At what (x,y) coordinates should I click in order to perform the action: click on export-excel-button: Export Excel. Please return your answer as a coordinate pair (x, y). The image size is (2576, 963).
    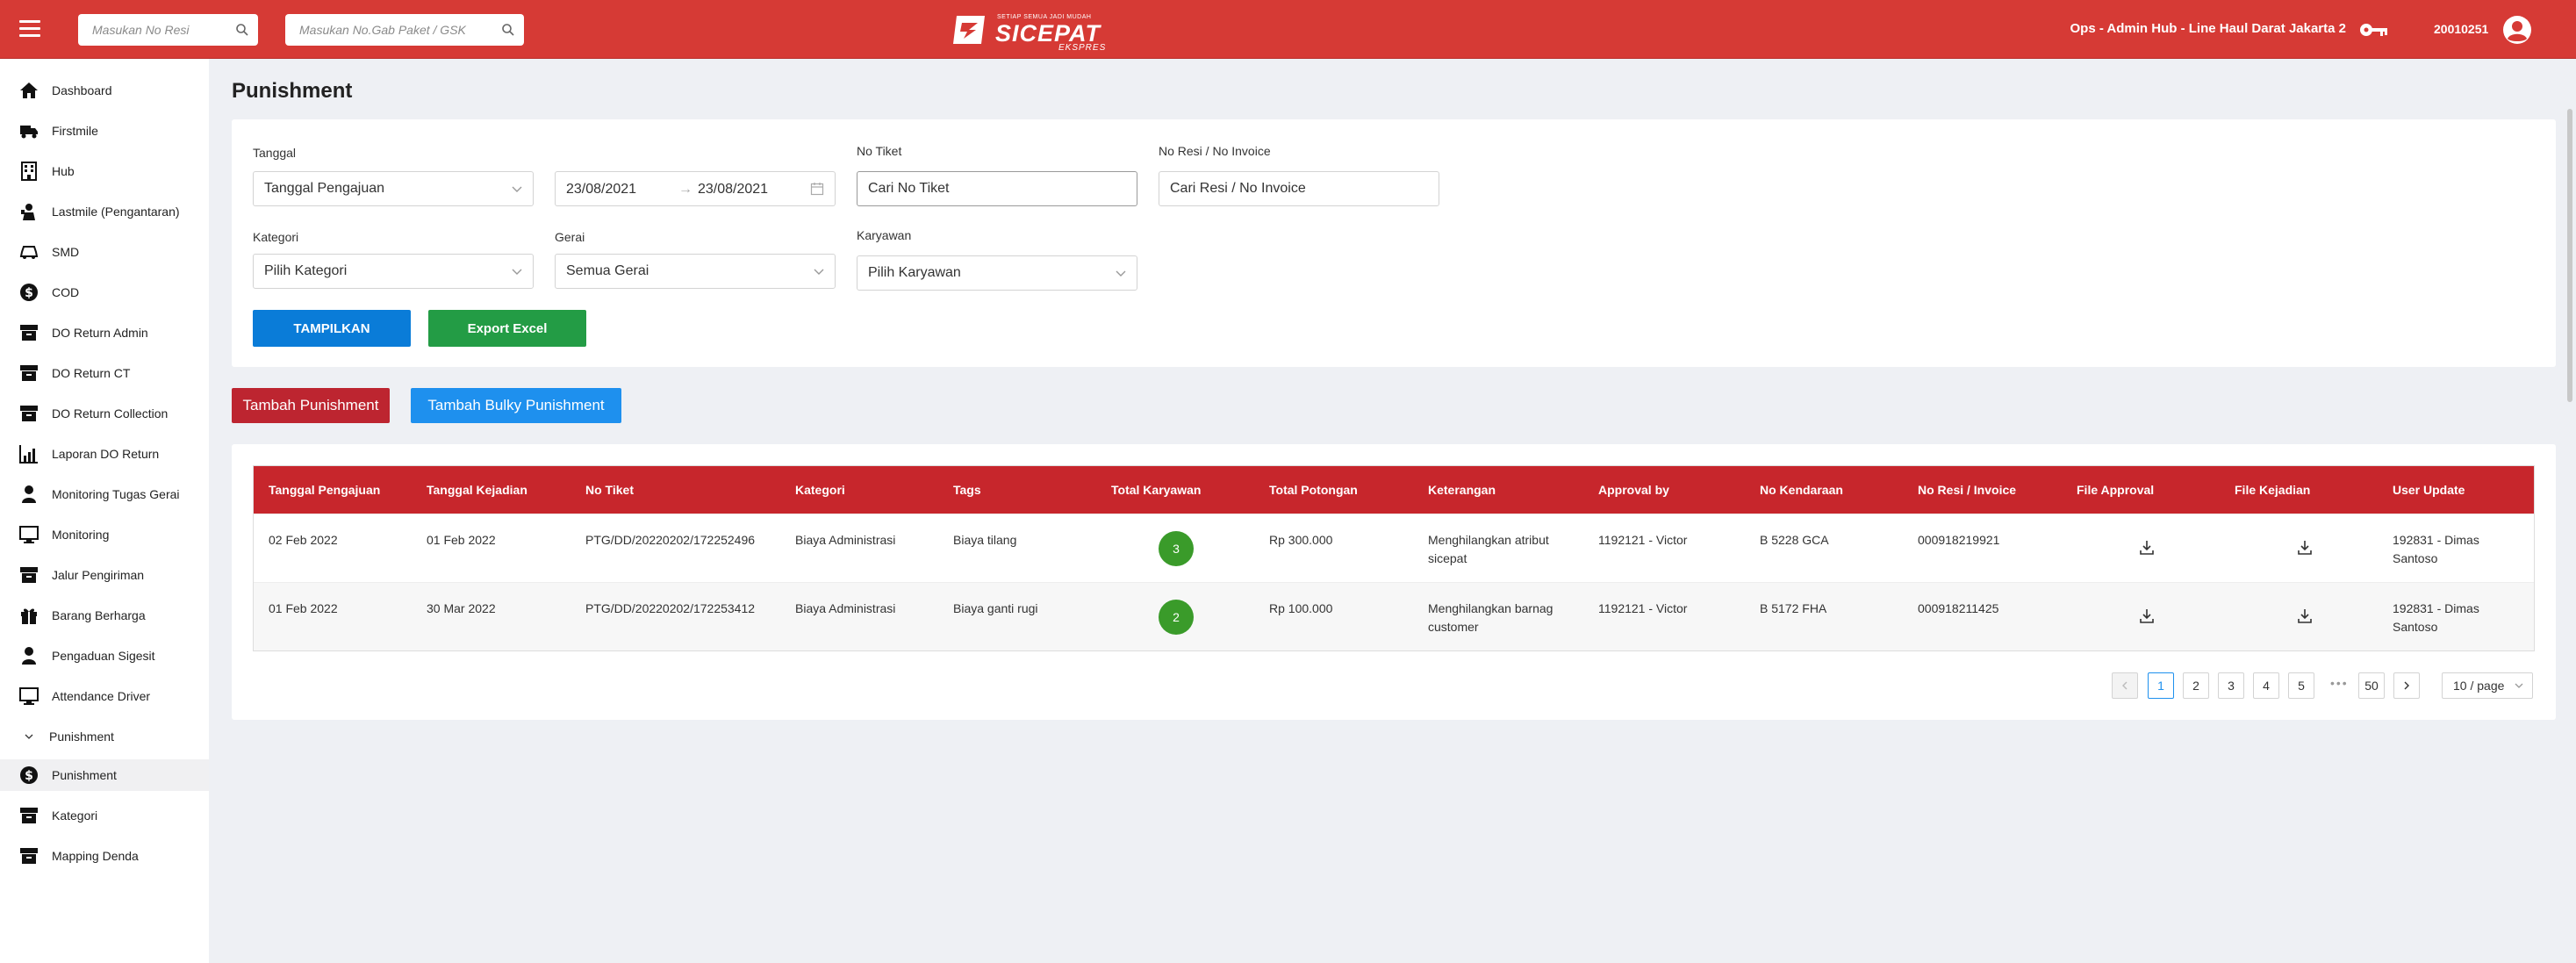
    Looking at the image, I should click on (507, 328).